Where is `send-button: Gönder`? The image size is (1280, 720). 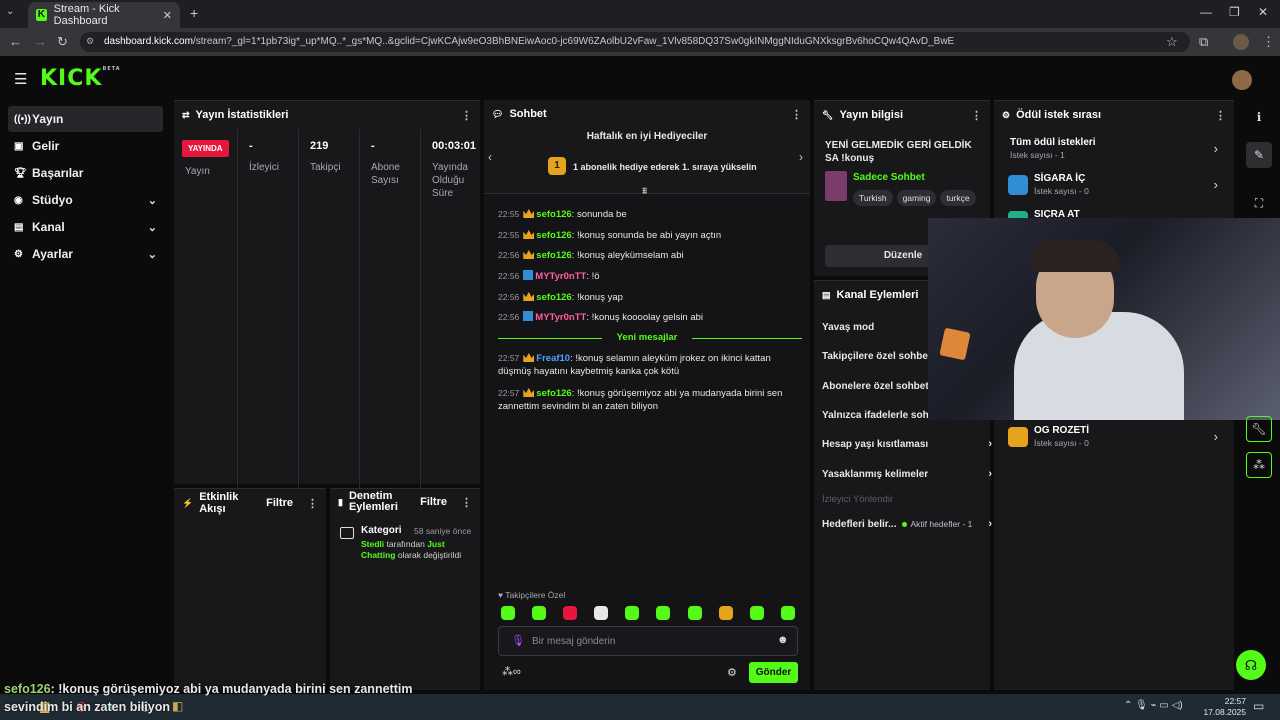 send-button: Gönder is located at coordinates (773, 672).